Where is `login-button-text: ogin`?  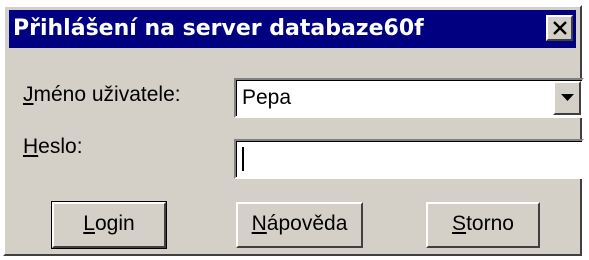 login-button-text: ogin is located at coordinates (114, 223).